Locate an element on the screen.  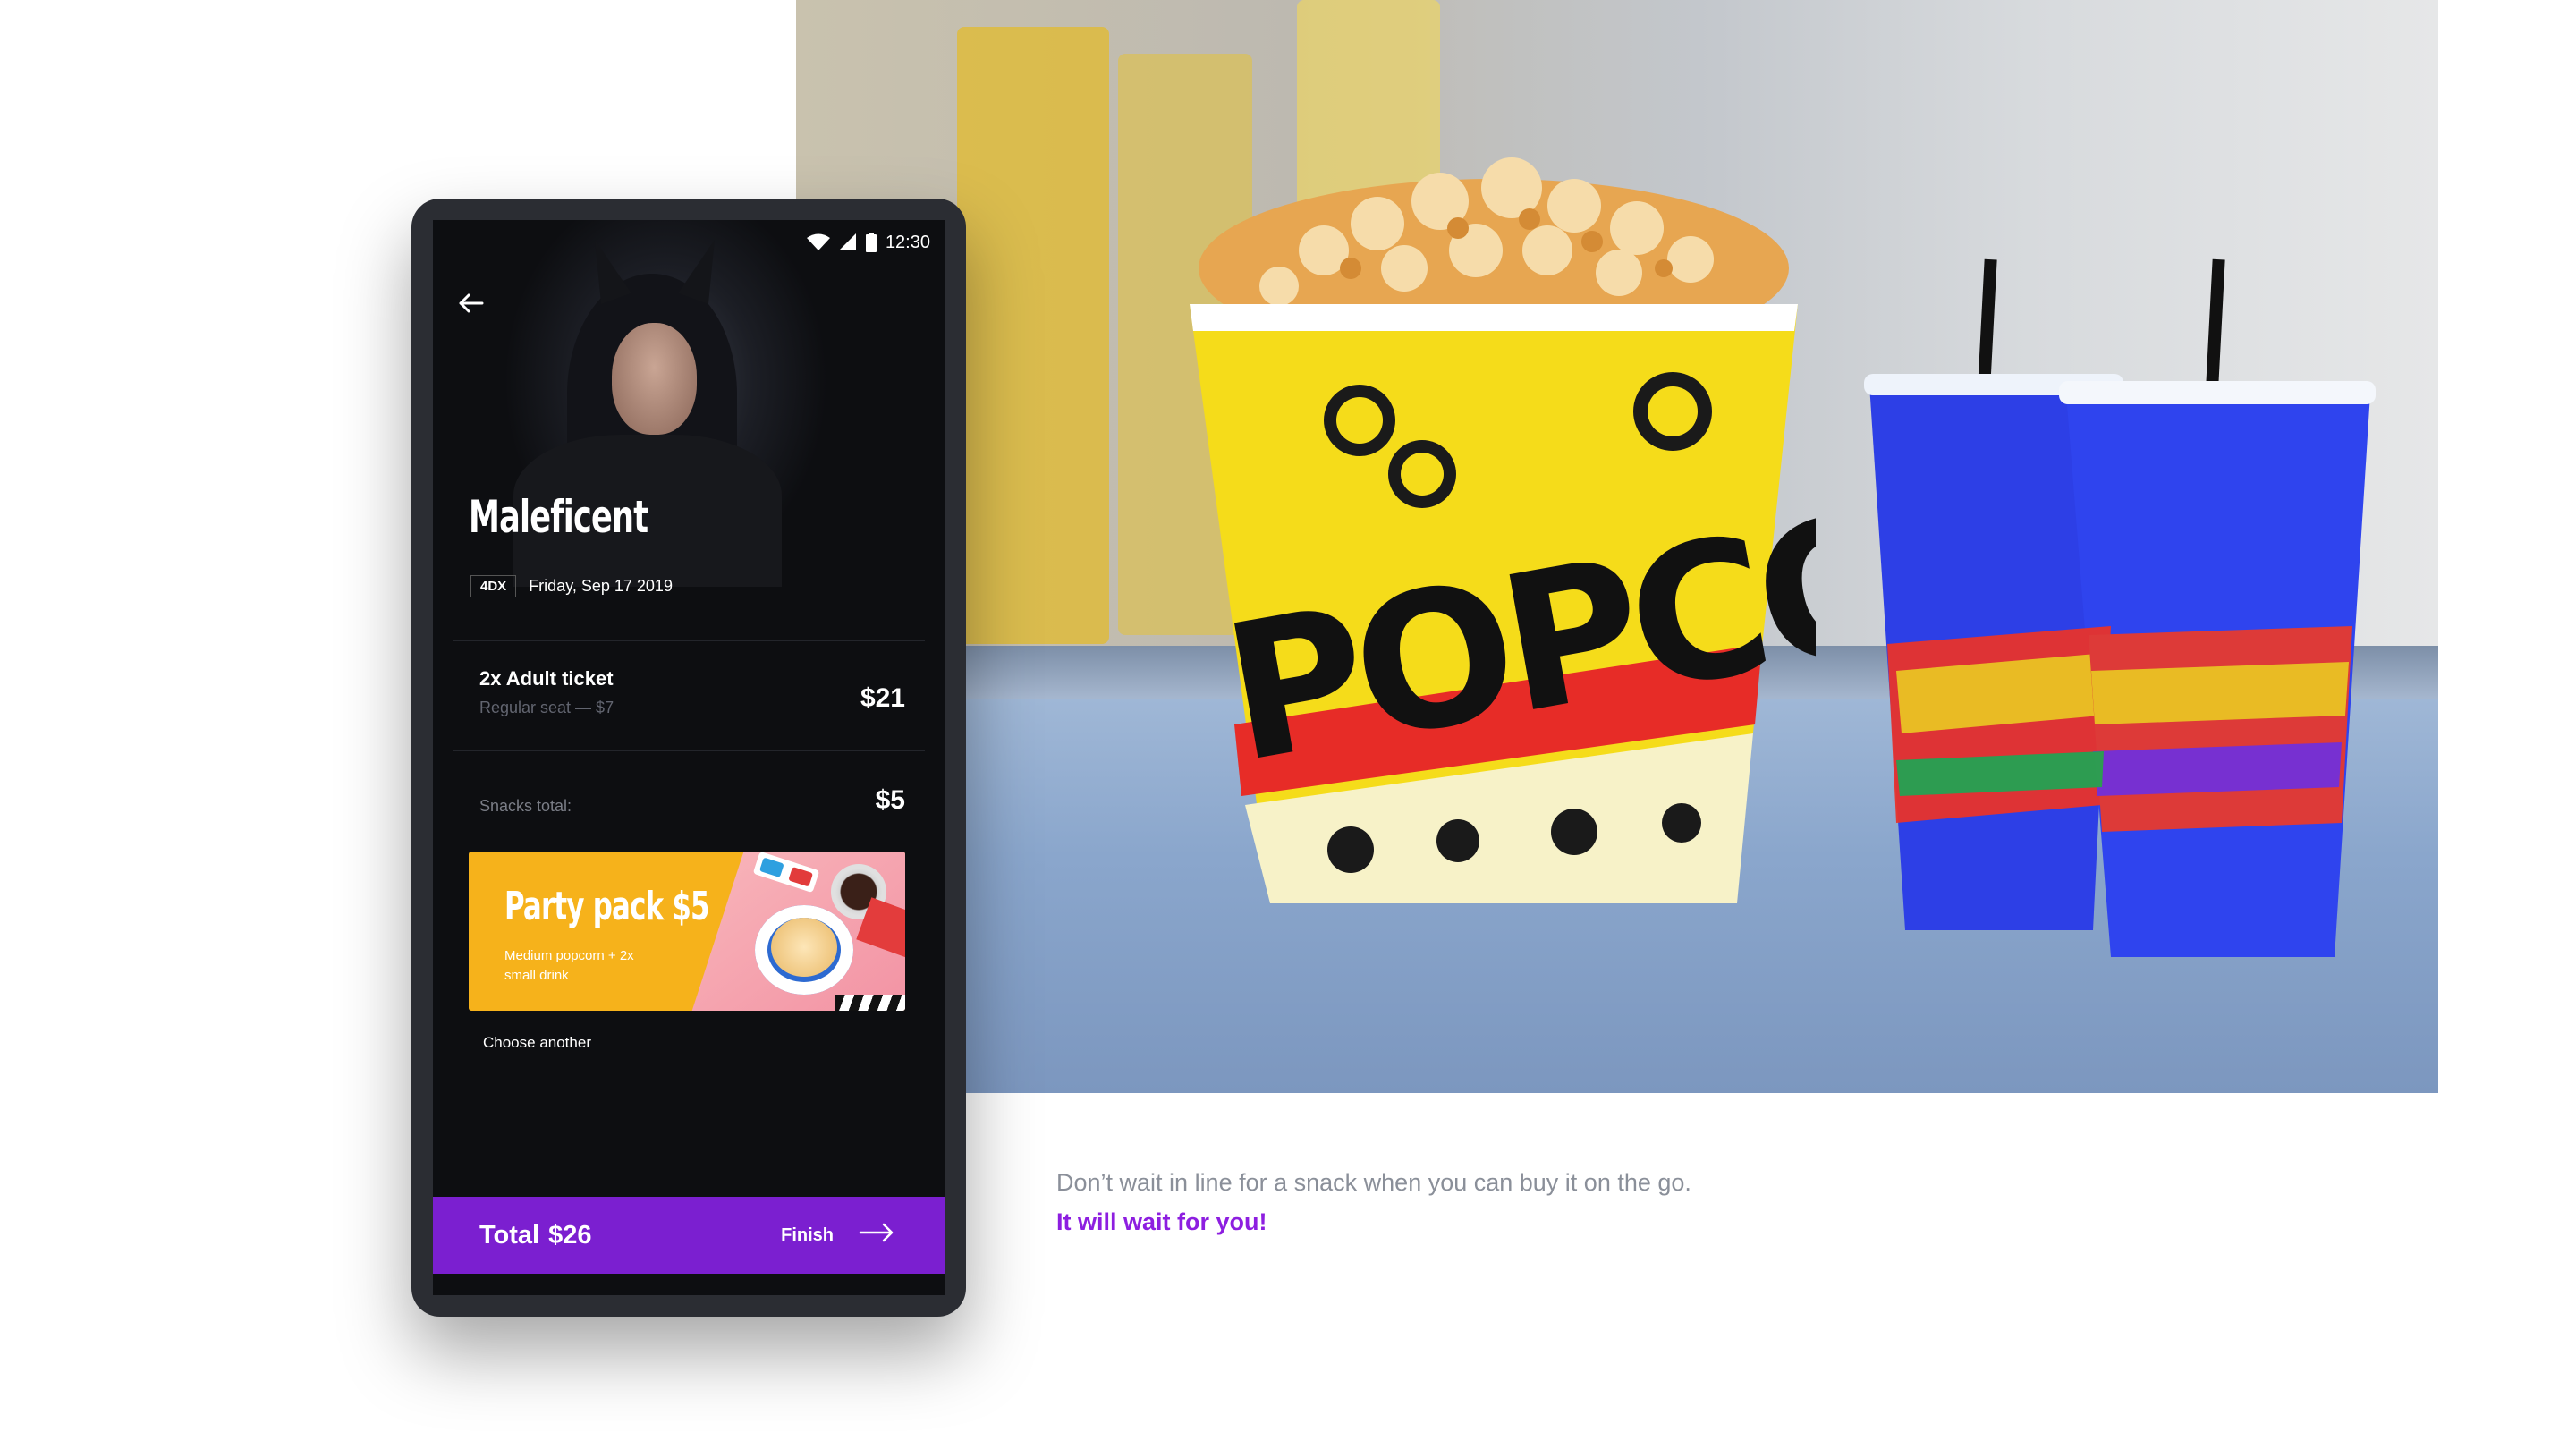
snacks-price: $5 is located at coordinates (890, 800).